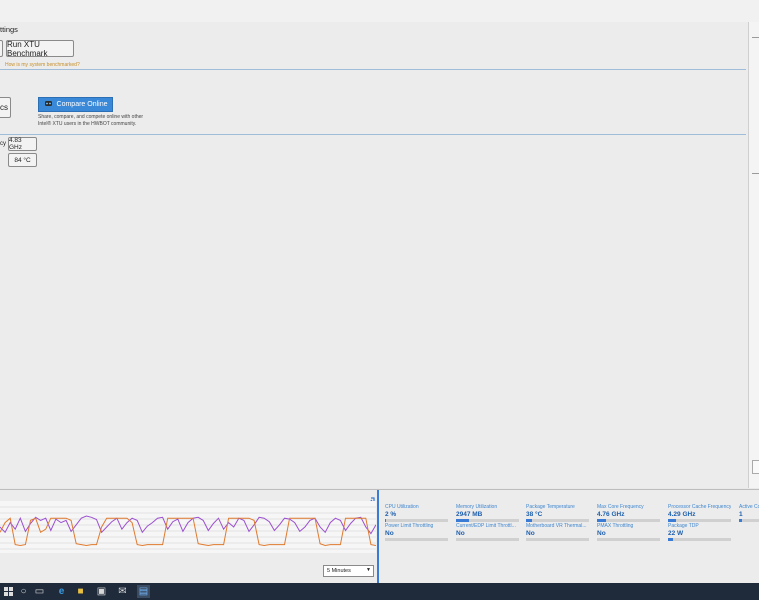 Image resolution: width=759 pixels, height=600 pixels. Describe the element at coordinates (8, 591) in the screenshot. I see `start-button` at that location.